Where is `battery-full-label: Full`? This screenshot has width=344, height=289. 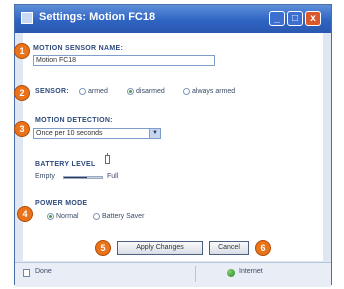 battery-full-label: Full is located at coordinates (113, 176).